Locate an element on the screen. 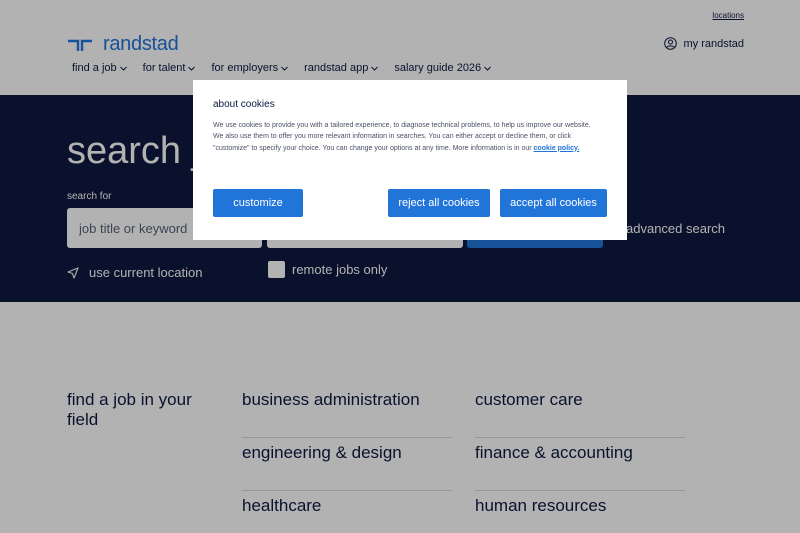 This screenshot has width=800, height=533. cookie-policy-link: cookie policy. is located at coordinates (557, 148).